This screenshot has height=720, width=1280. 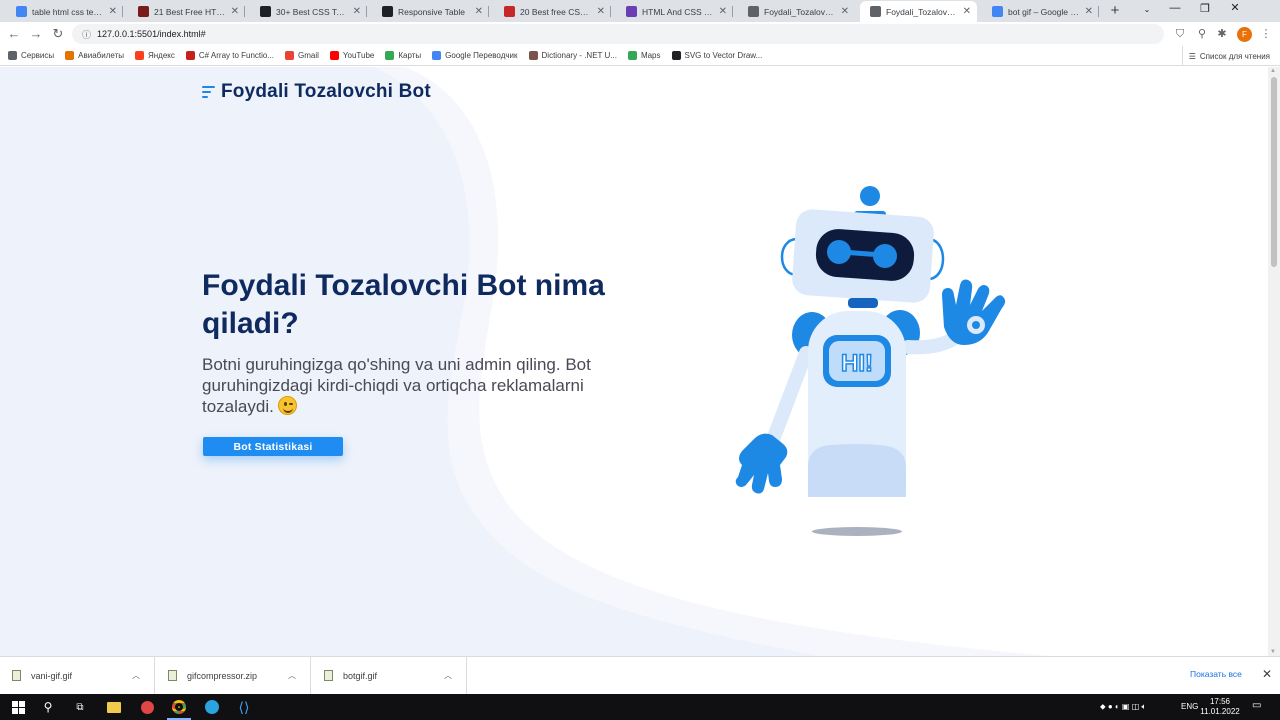 What do you see at coordinates (1202, 34) in the screenshot?
I see `vpn-extension-icon: ⚲` at bounding box center [1202, 34].